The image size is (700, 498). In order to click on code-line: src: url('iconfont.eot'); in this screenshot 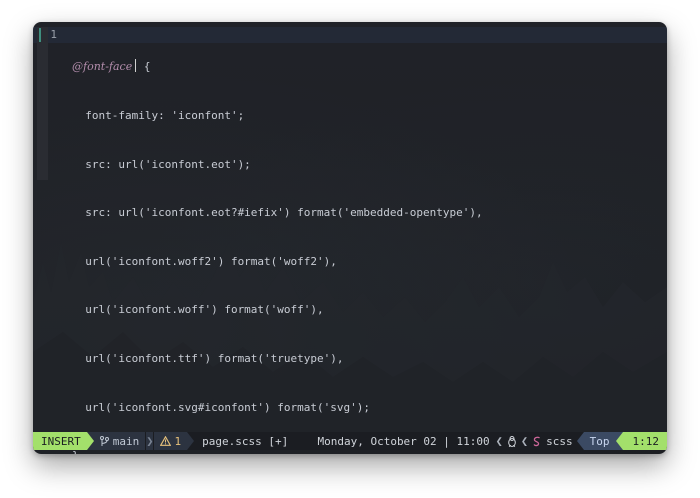, I will do `click(277, 165)`.